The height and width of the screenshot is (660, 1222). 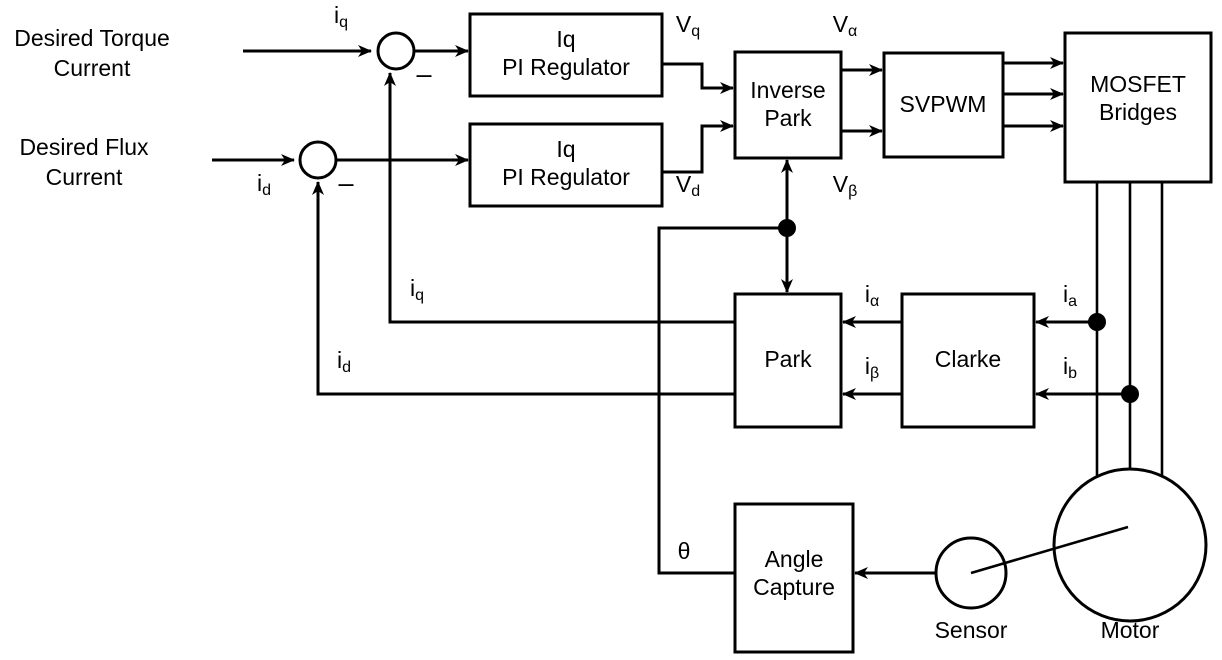 What do you see at coordinates (345, 183) in the screenshot?
I see `minus-sign-id: –` at bounding box center [345, 183].